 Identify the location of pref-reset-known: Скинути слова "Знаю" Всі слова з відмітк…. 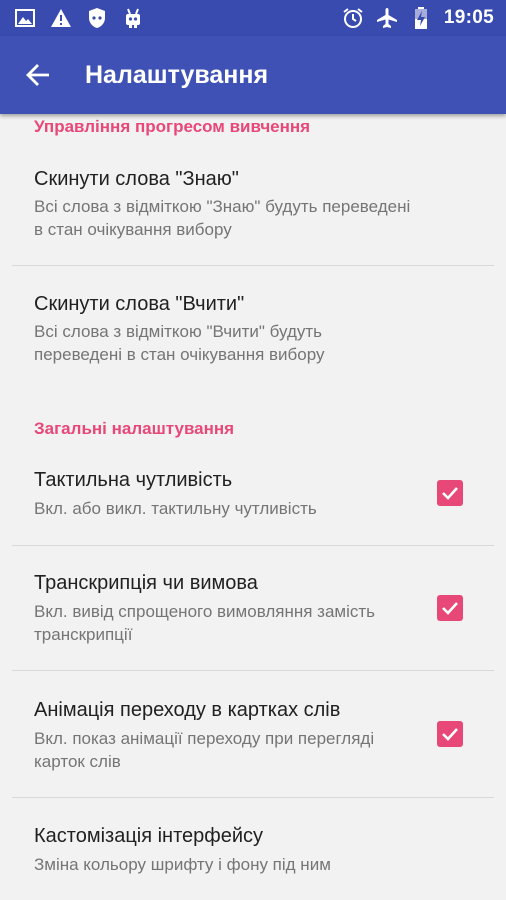
(253, 208).